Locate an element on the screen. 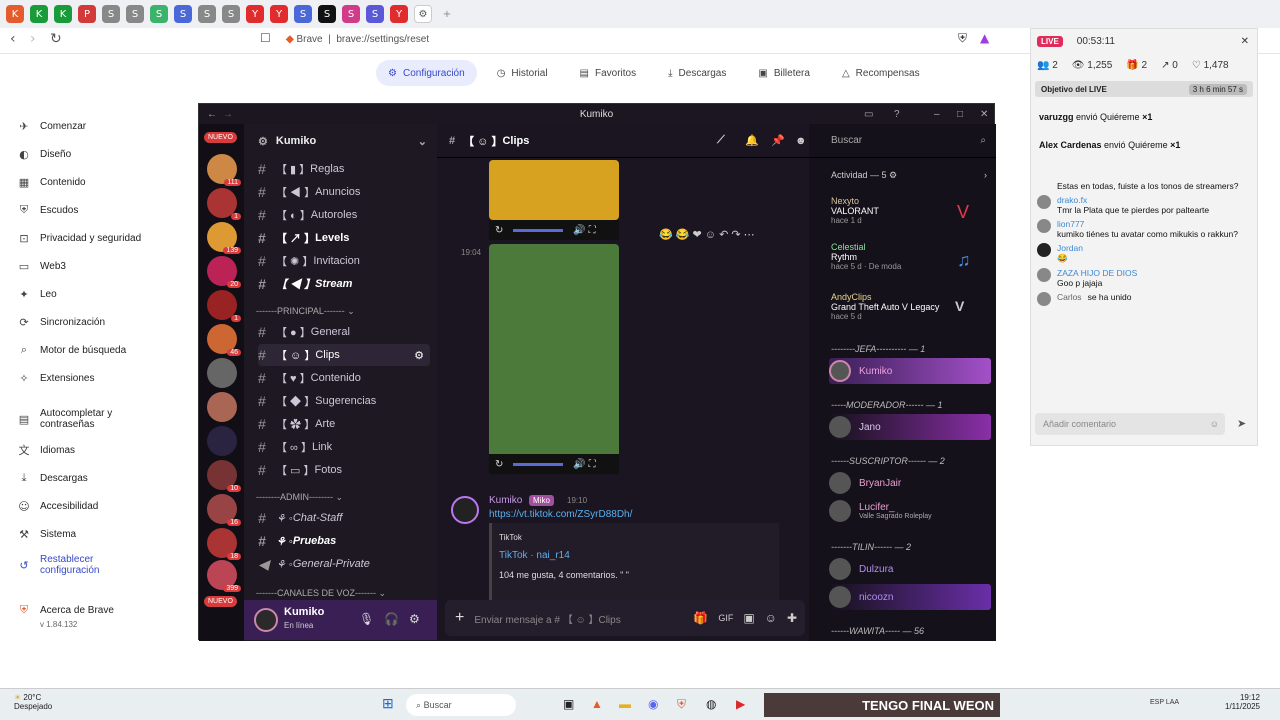  server-icon: 46 is located at coordinates (224, 340).